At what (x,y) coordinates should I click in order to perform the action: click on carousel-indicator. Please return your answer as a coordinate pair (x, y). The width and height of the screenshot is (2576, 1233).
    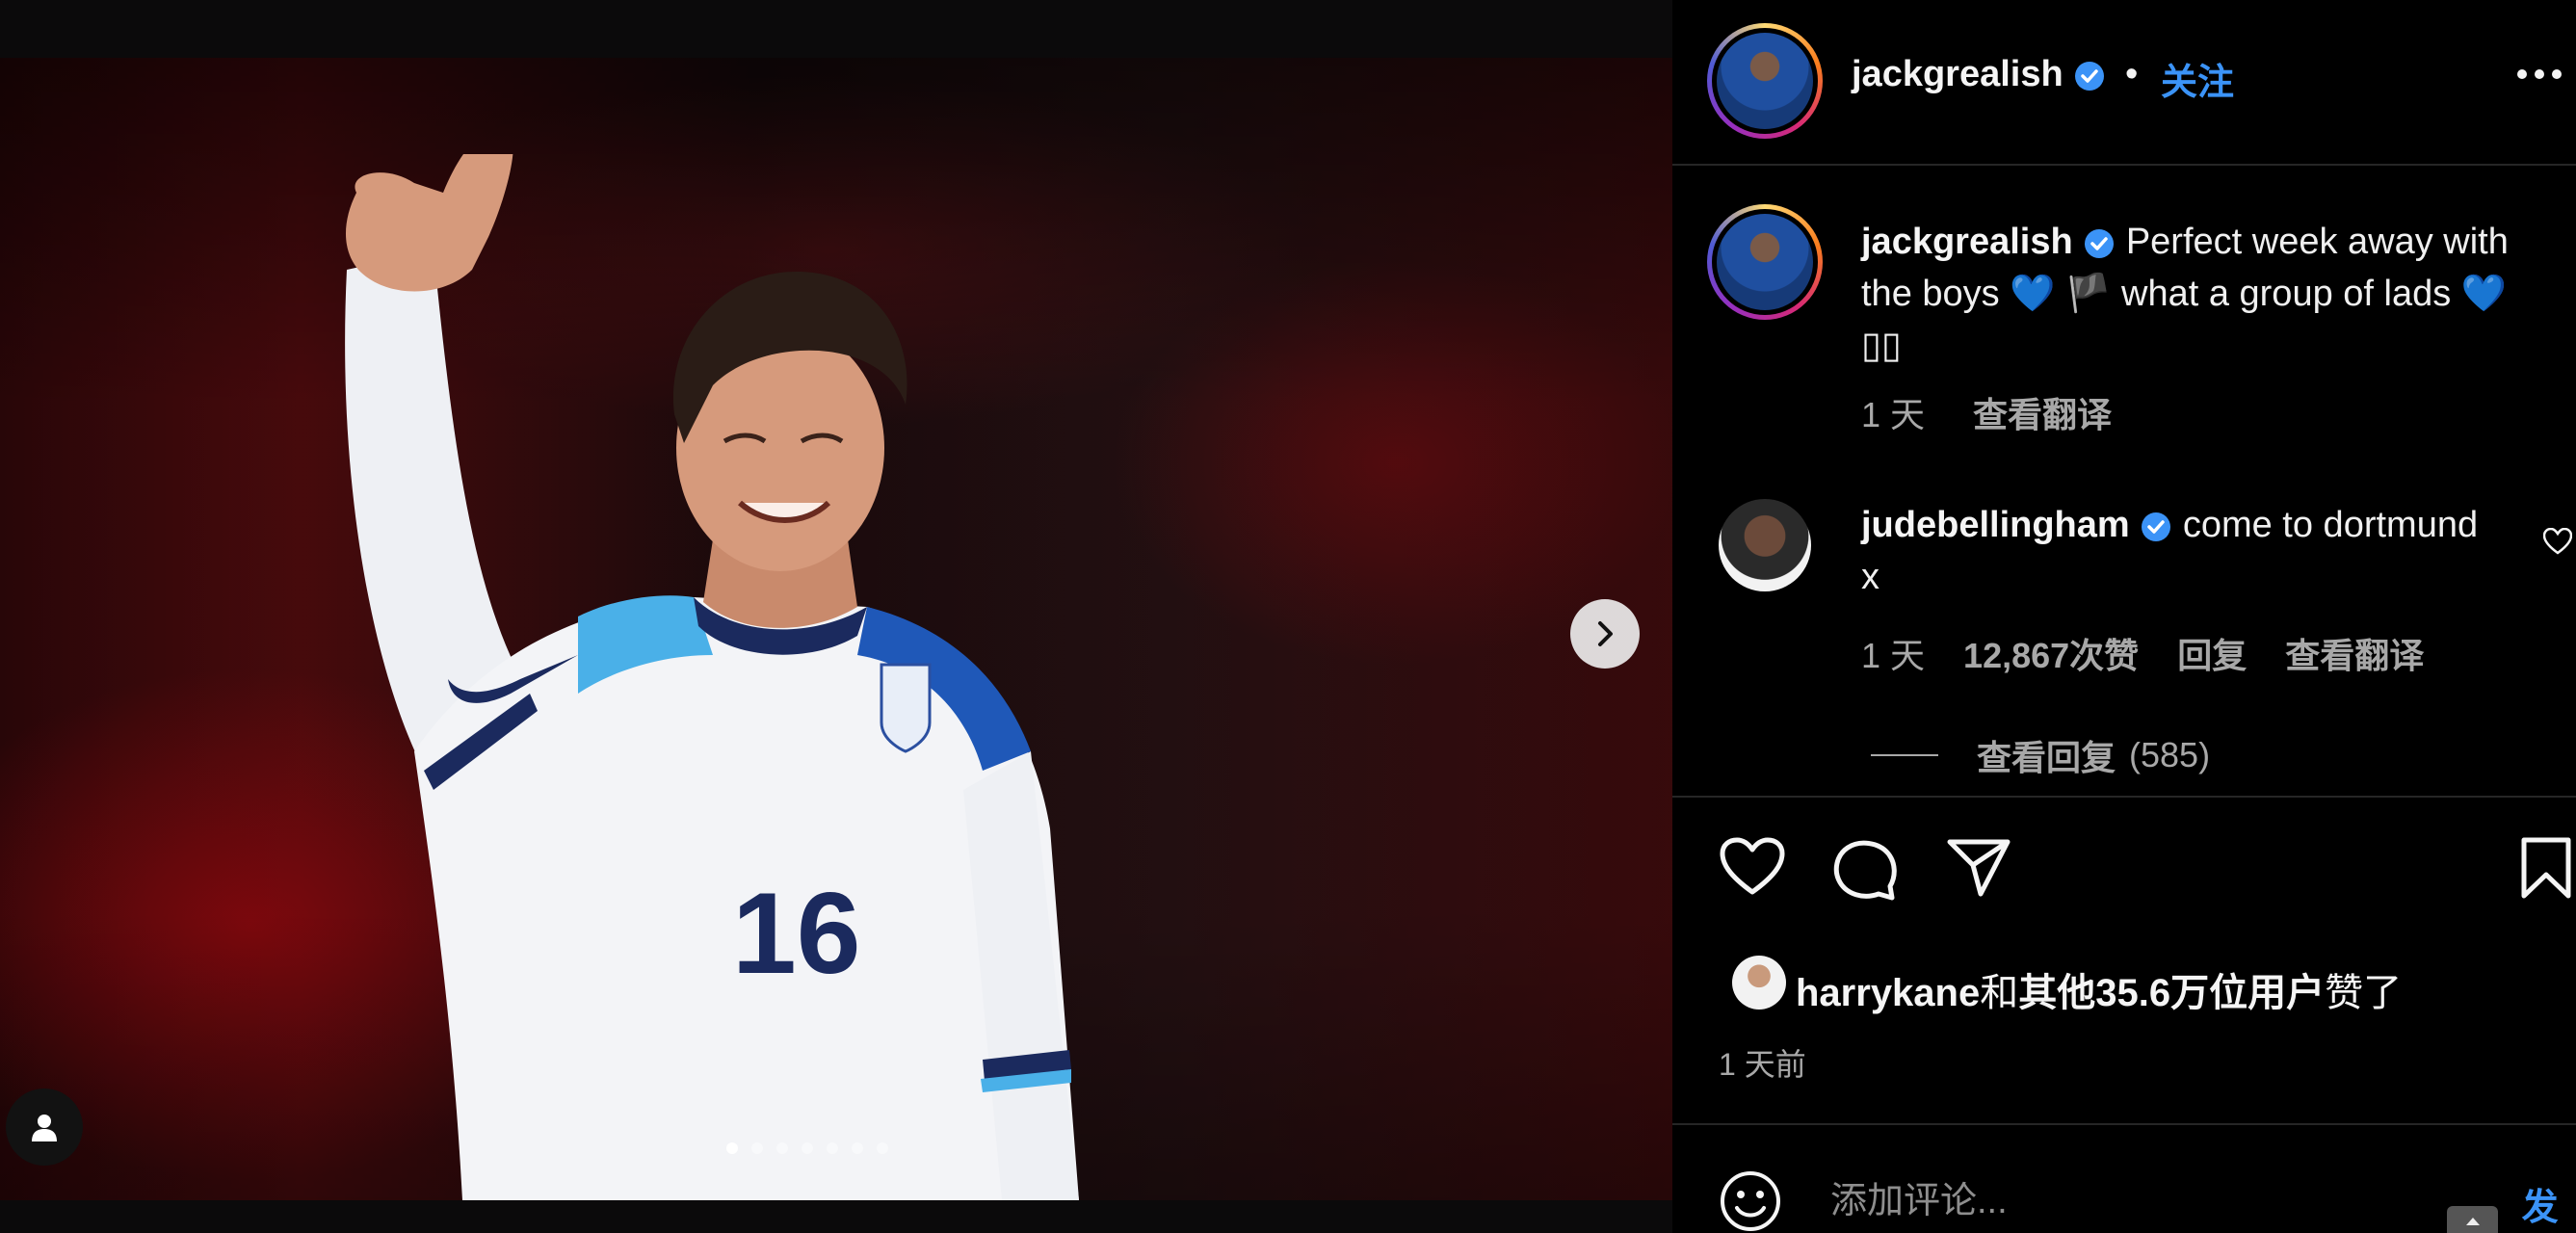
    Looking at the image, I should click on (807, 1148).